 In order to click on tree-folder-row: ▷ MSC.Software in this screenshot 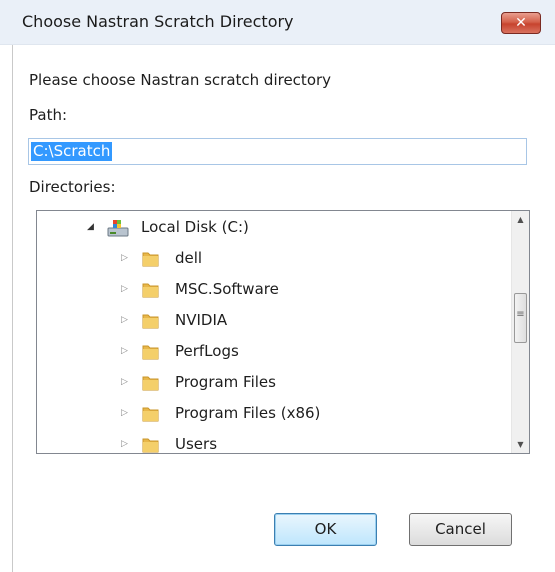, I will do `click(272, 290)`.